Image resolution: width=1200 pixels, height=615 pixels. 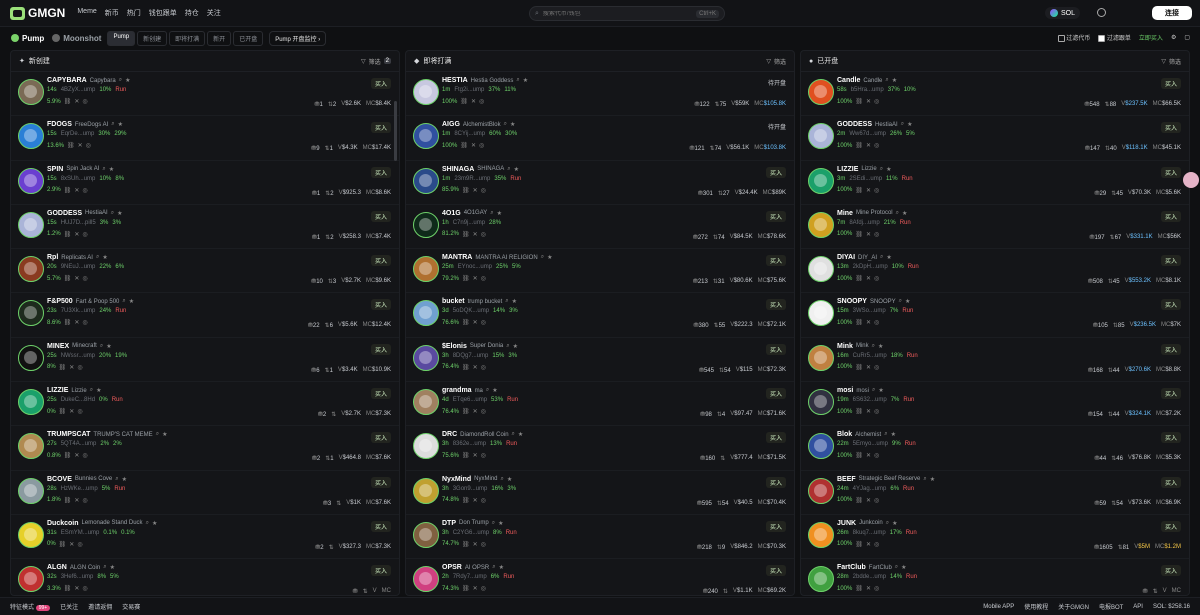 I want to click on nav-holdings: 持仓, so click(x=192, y=13).